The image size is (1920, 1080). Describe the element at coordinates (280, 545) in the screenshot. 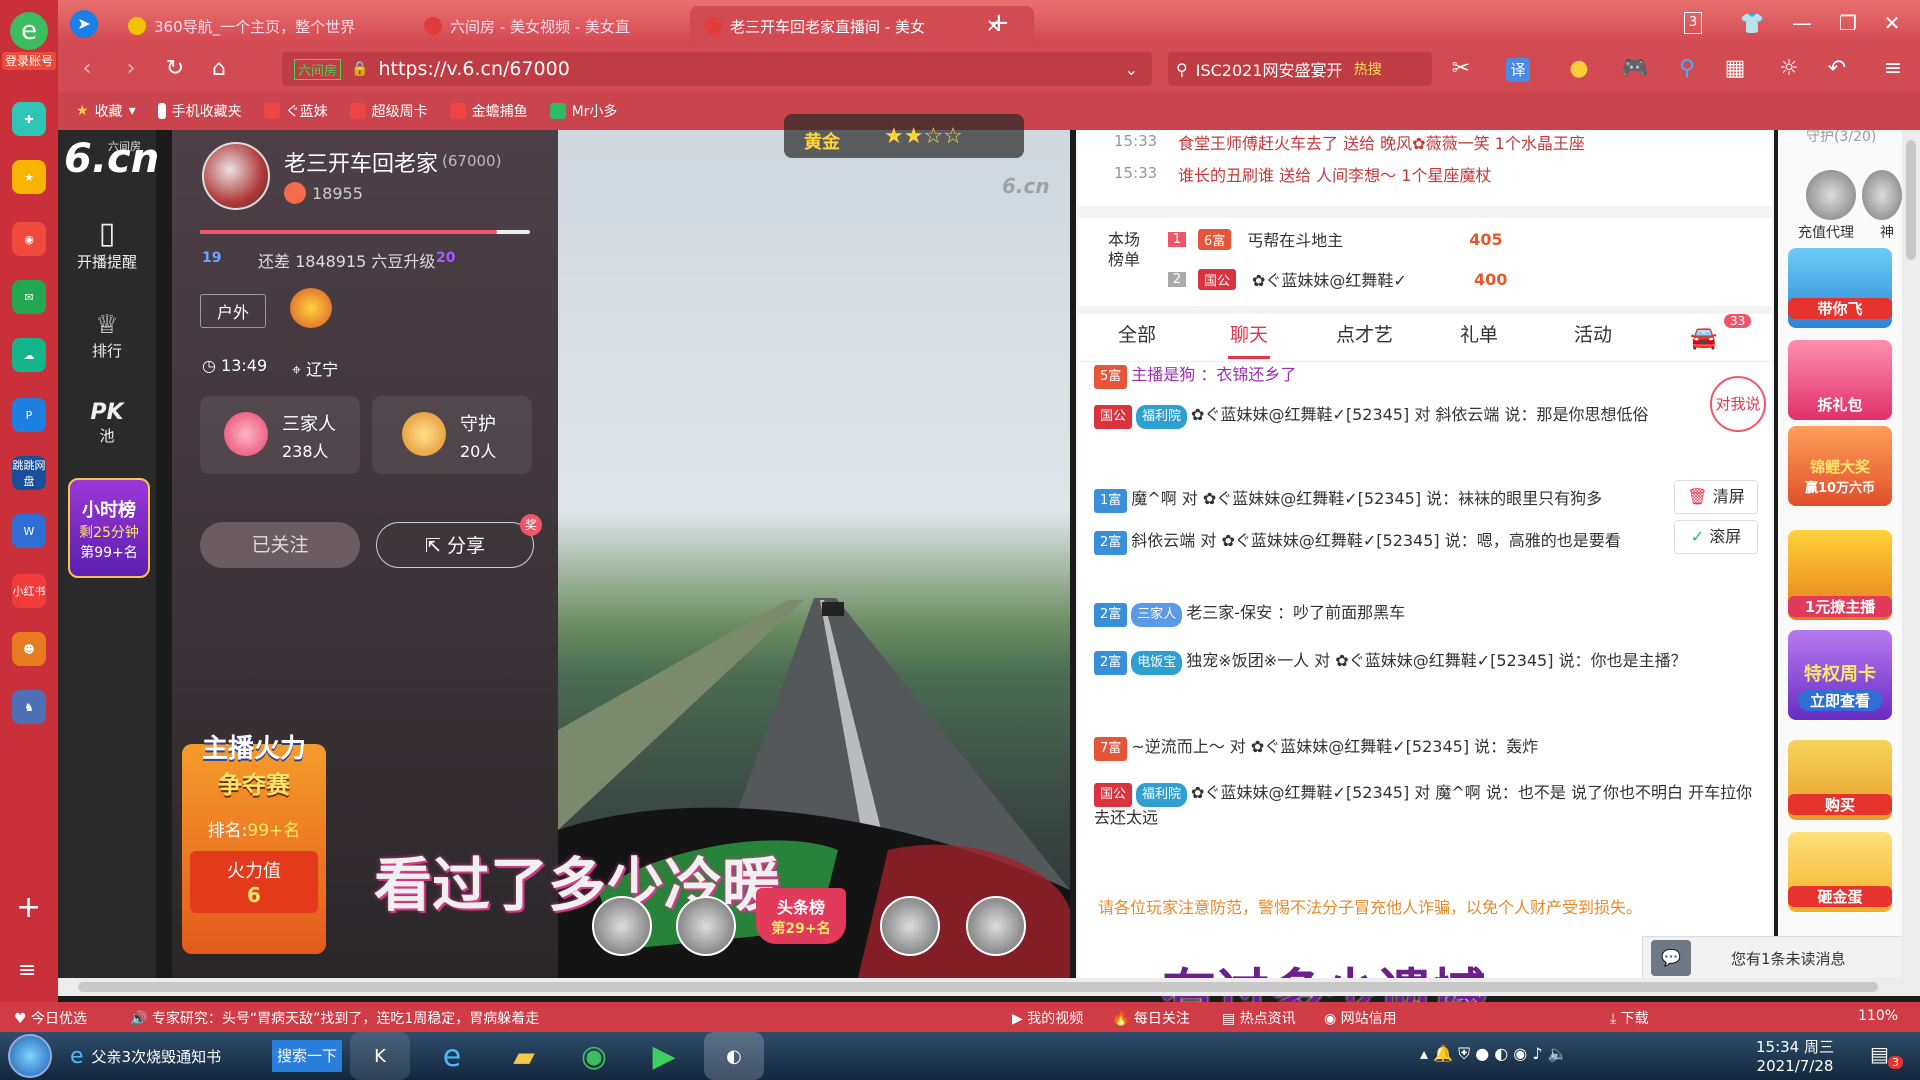

I see `follow-button: 已关注` at that location.